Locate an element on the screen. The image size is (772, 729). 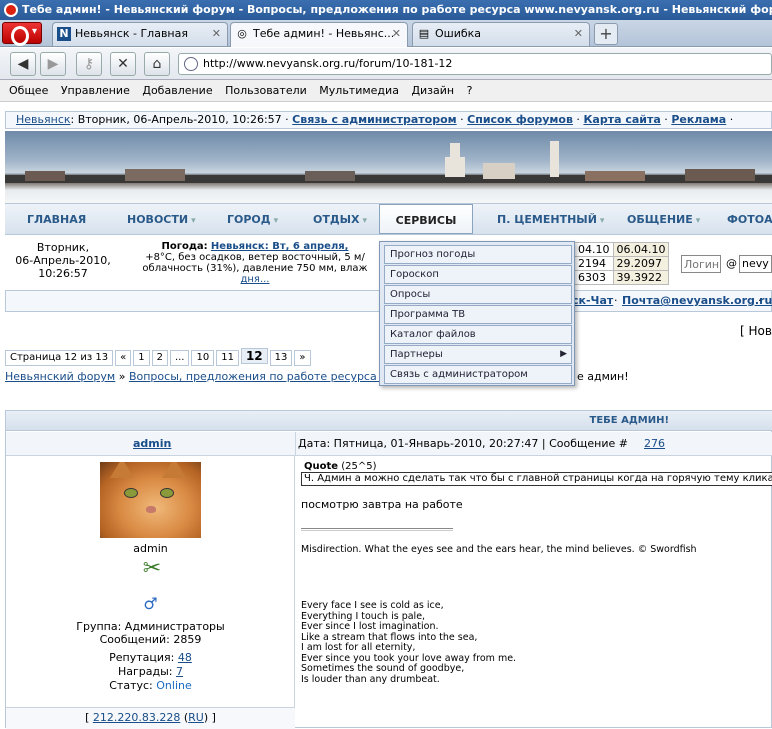
forward-button: ▶ is located at coordinates (53, 64).